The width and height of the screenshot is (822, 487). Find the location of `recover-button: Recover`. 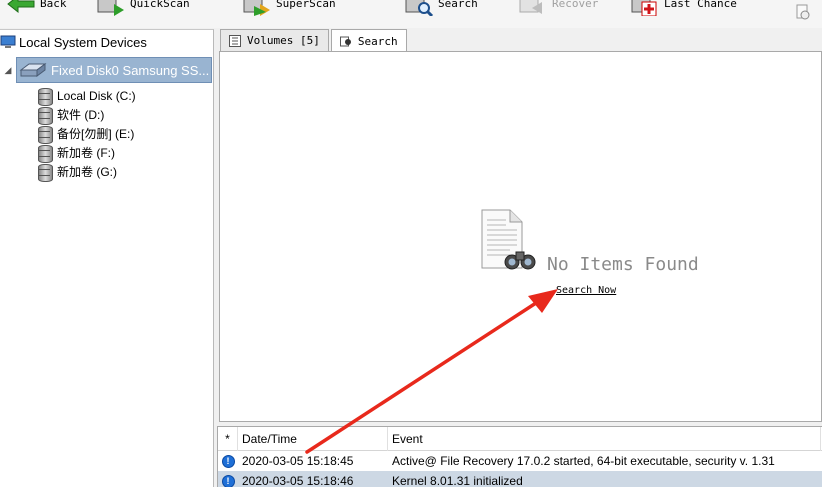

recover-button: Recover is located at coordinates (558, 11).